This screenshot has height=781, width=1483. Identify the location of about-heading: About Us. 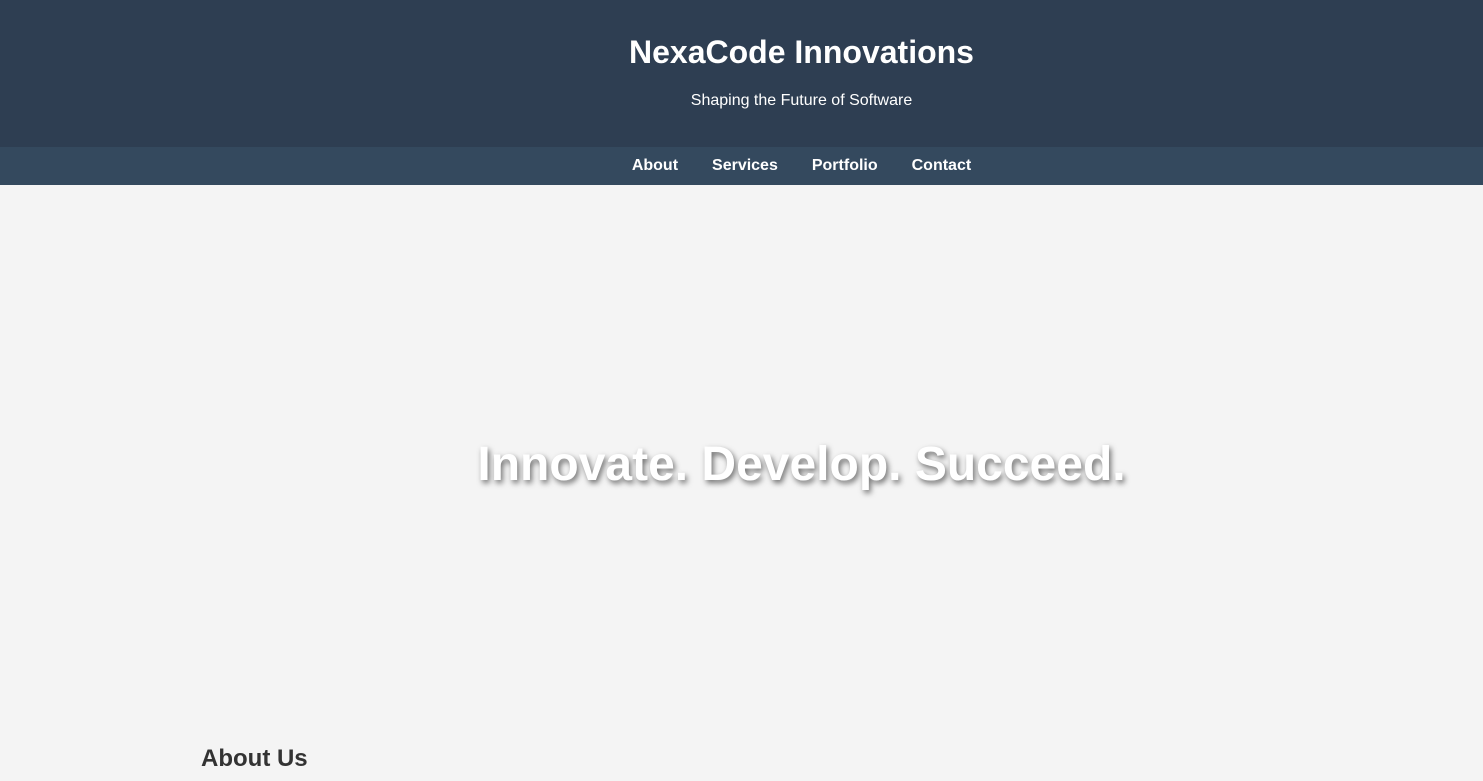
(254, 758).